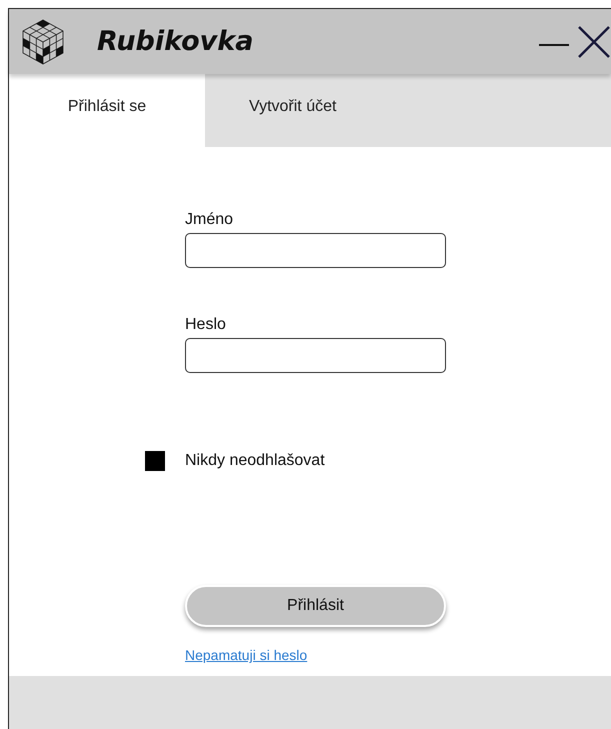  What do you see at coordinates (209, 220) in the screenshot?
I see `field-label: Jméno` at bounding box center [209, 220].